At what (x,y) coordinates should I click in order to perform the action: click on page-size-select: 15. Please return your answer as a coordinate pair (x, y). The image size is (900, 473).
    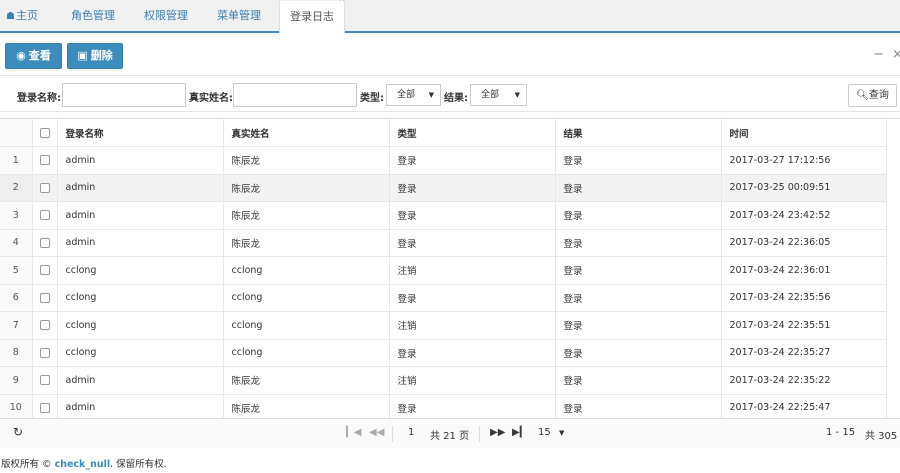
    Looking at the image, I should click on (544, 432).